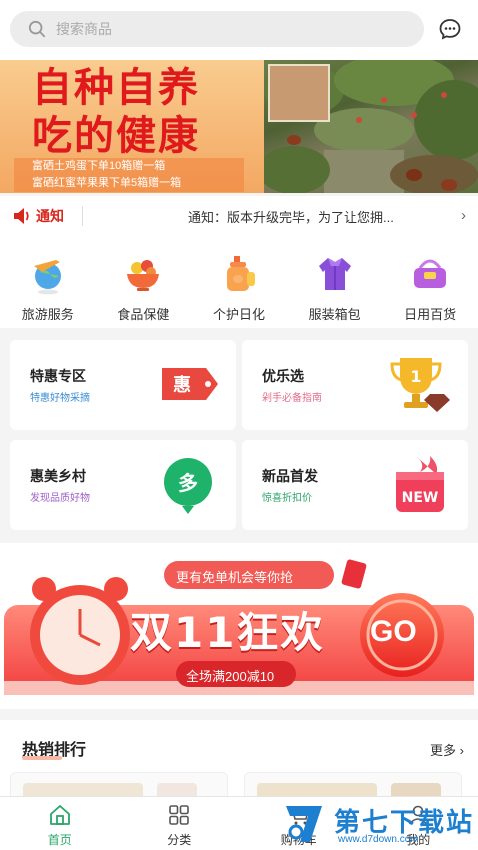 This screenshot has height=850, width=478. I want to click on promo-card-new-arrivals: 新品首发 惊喜折扣价 NEW, so click(355, 485).